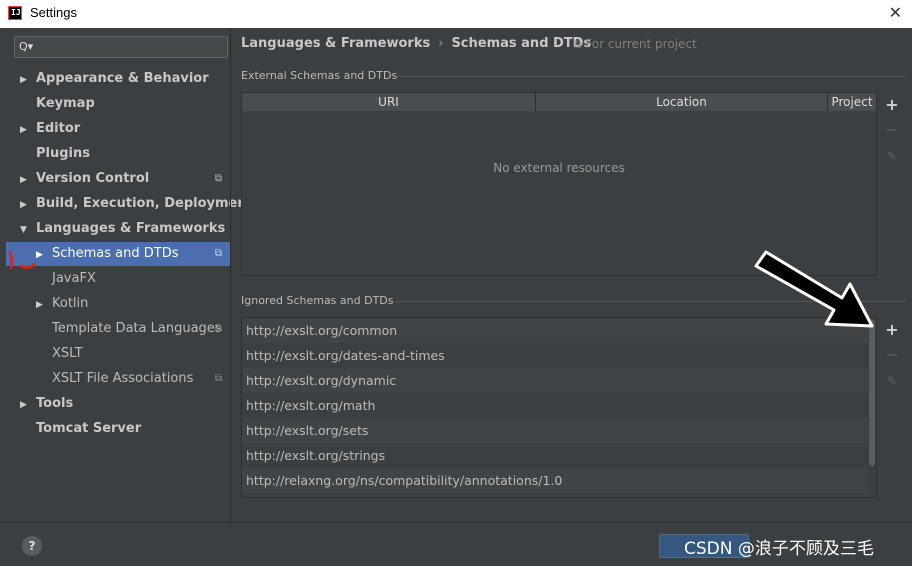  What do you see at coordinates (118, 254) in the screenshot?
I see `sidebar-item-schemas-dtds: ▶ Schemas and DTDs ⧉` at bounding box center [118, 254].